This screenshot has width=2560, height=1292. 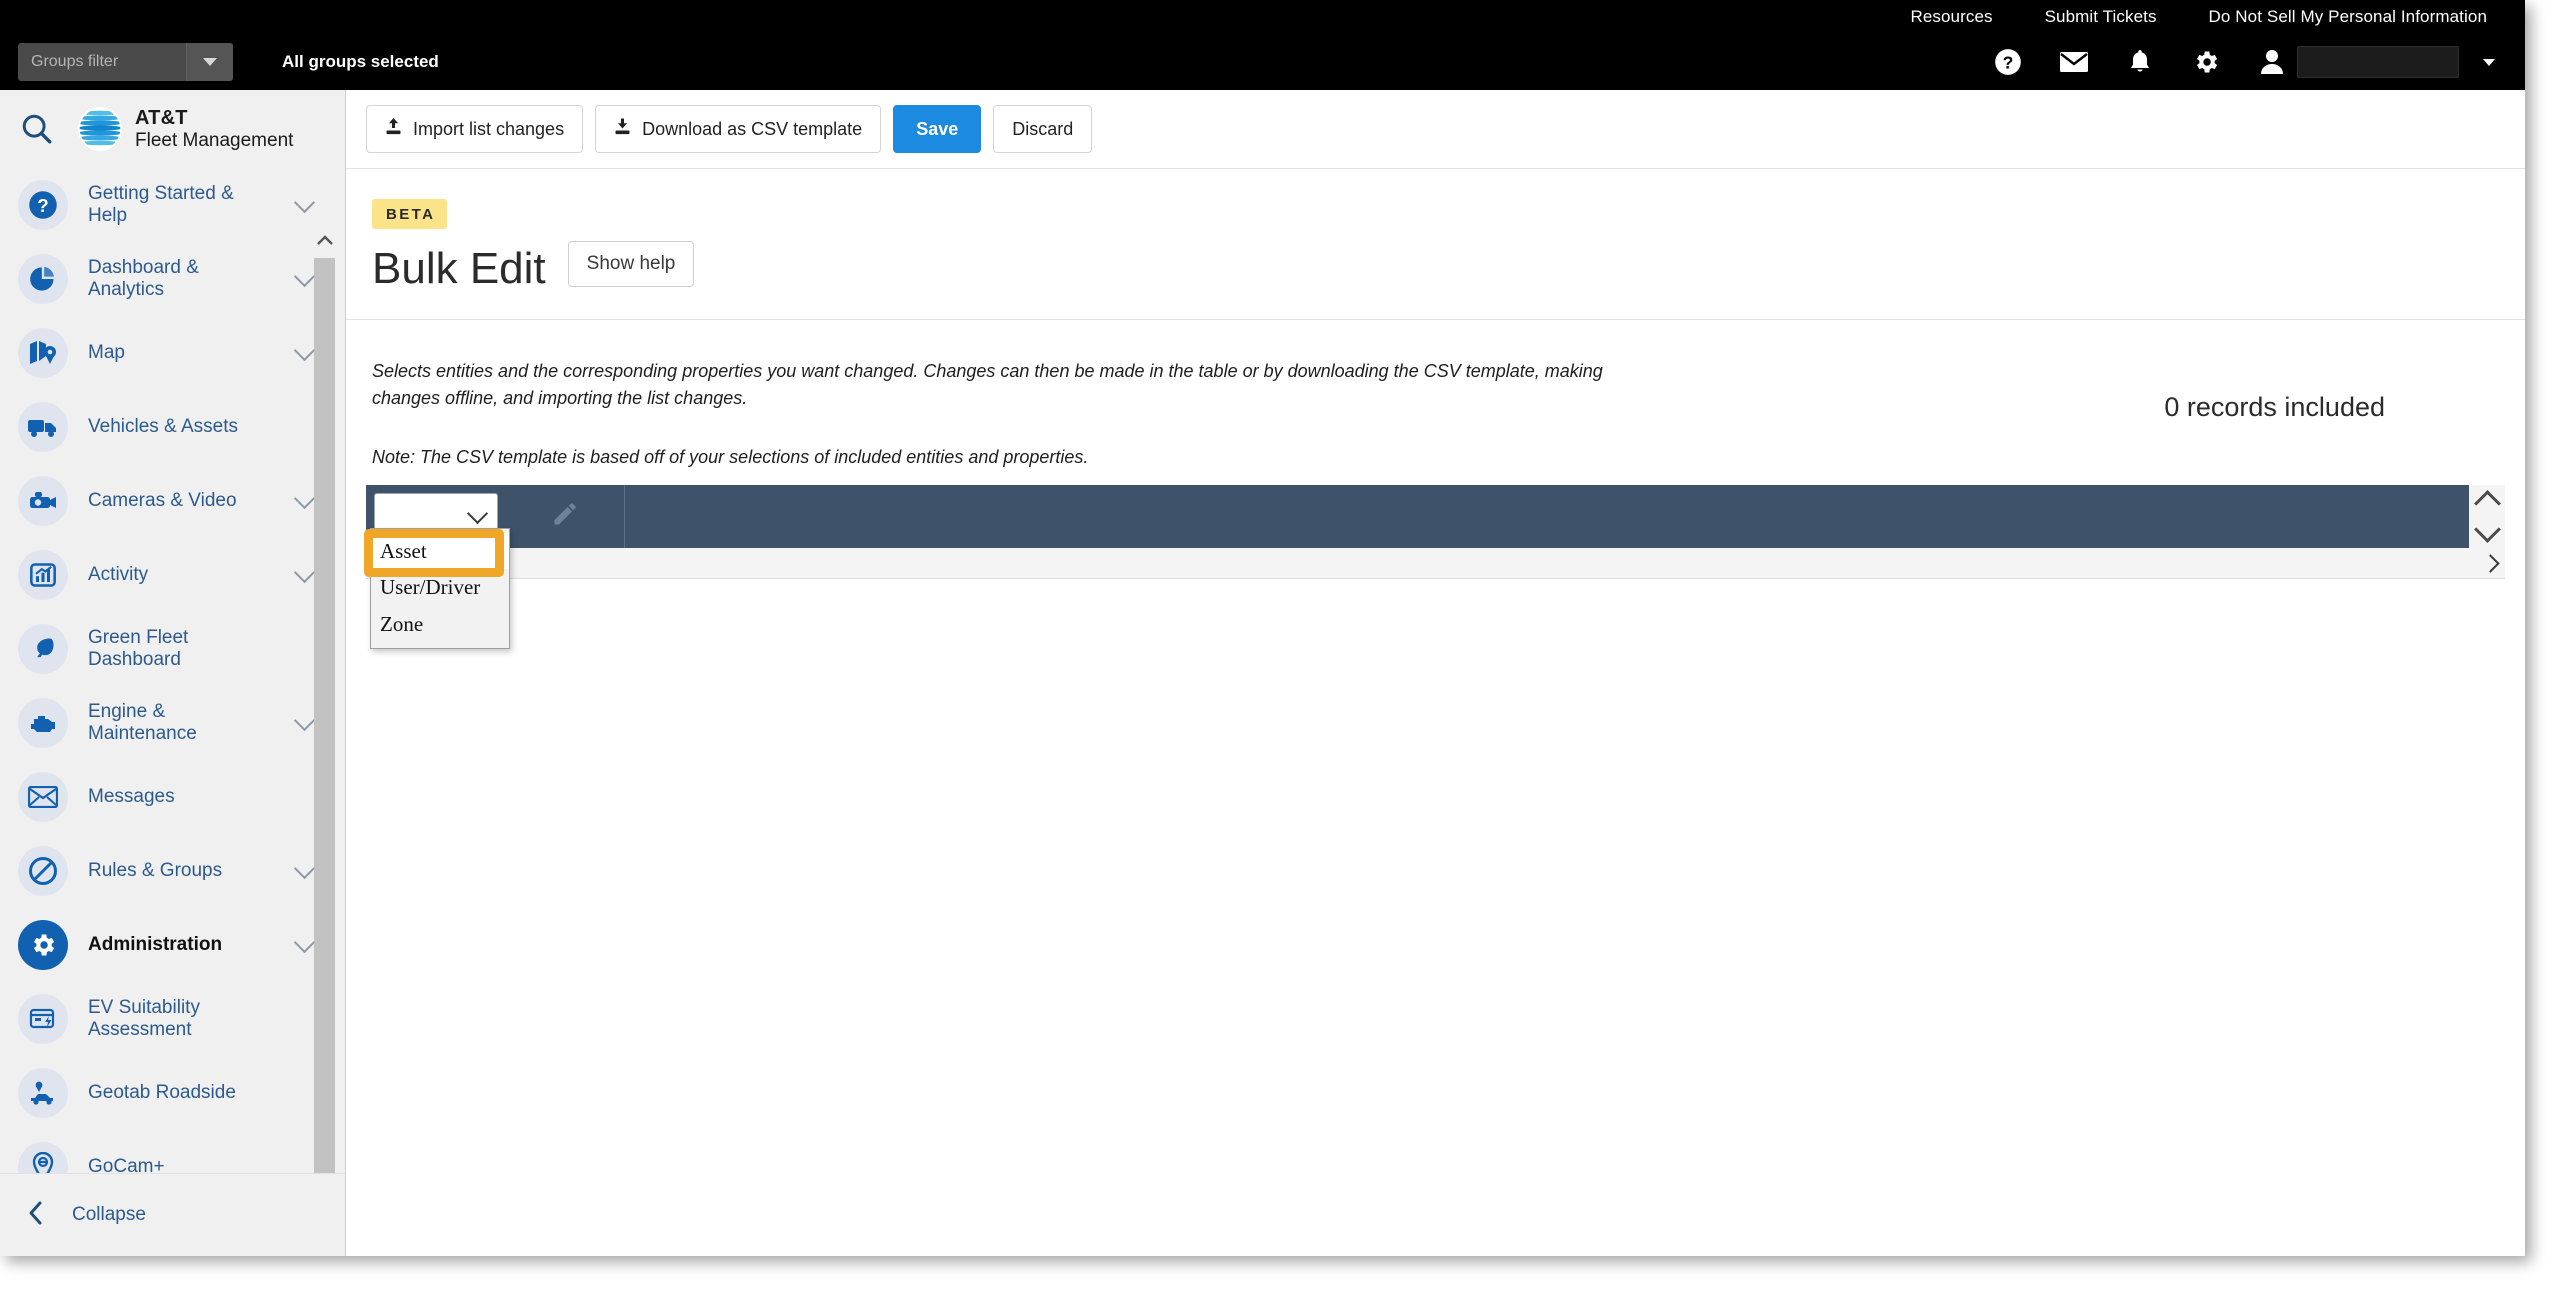 What do you see at coordinates (440, 624) in the screenshot?
I see `dropdown-option-zone: Zone` at bounding box center [440, 624].